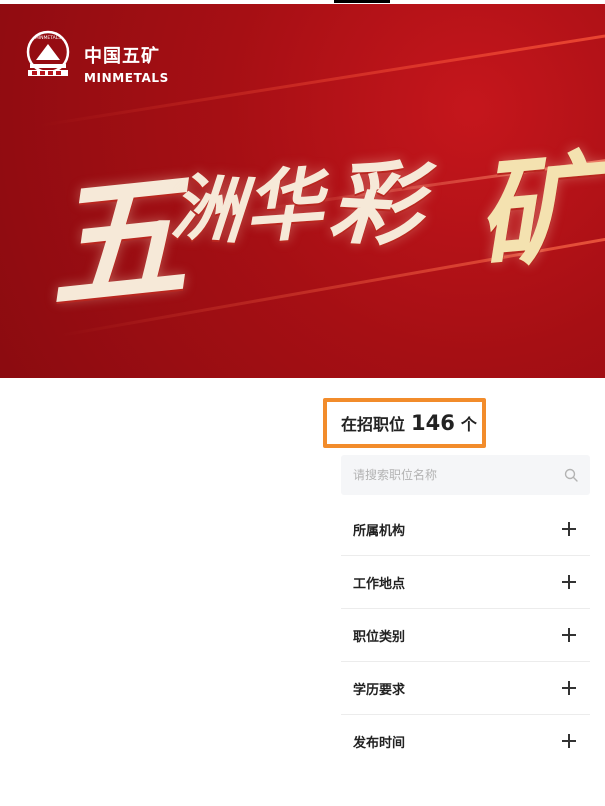 This screenshot has height=806, width=605. Describe the element at coordinates (379, 690) in the screenshot. I see `filter-label: 学历要求` at that location.